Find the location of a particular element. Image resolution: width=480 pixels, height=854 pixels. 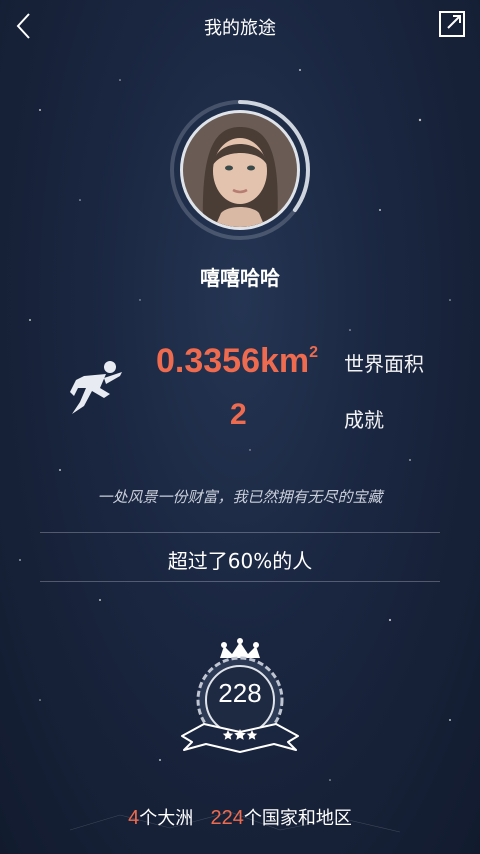

share-external-icon is located at coordinates (452, 24).